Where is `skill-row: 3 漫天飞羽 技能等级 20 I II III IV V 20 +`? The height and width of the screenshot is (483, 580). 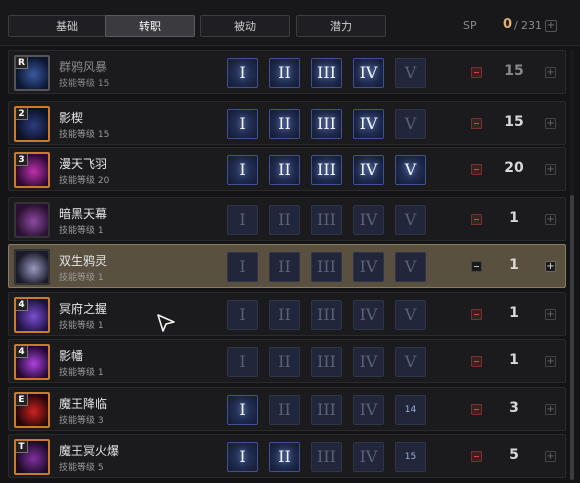 skill-row: 3 漫天飞羽 技能等级 20 I II III IV V 20 + is located at coordinates (287, 169).